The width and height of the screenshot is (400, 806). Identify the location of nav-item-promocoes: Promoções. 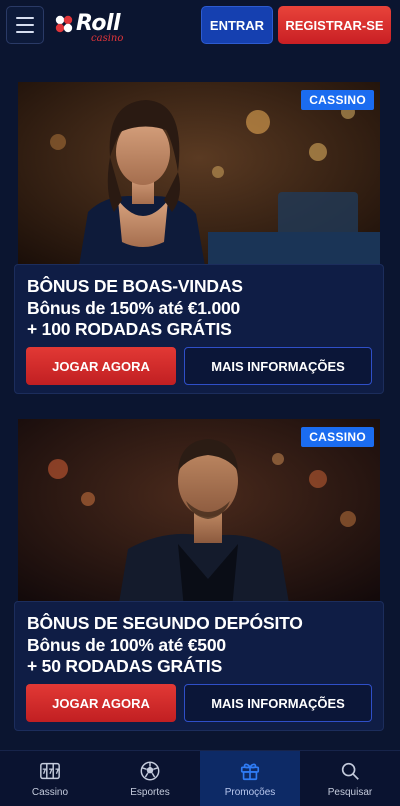
(250, 778).